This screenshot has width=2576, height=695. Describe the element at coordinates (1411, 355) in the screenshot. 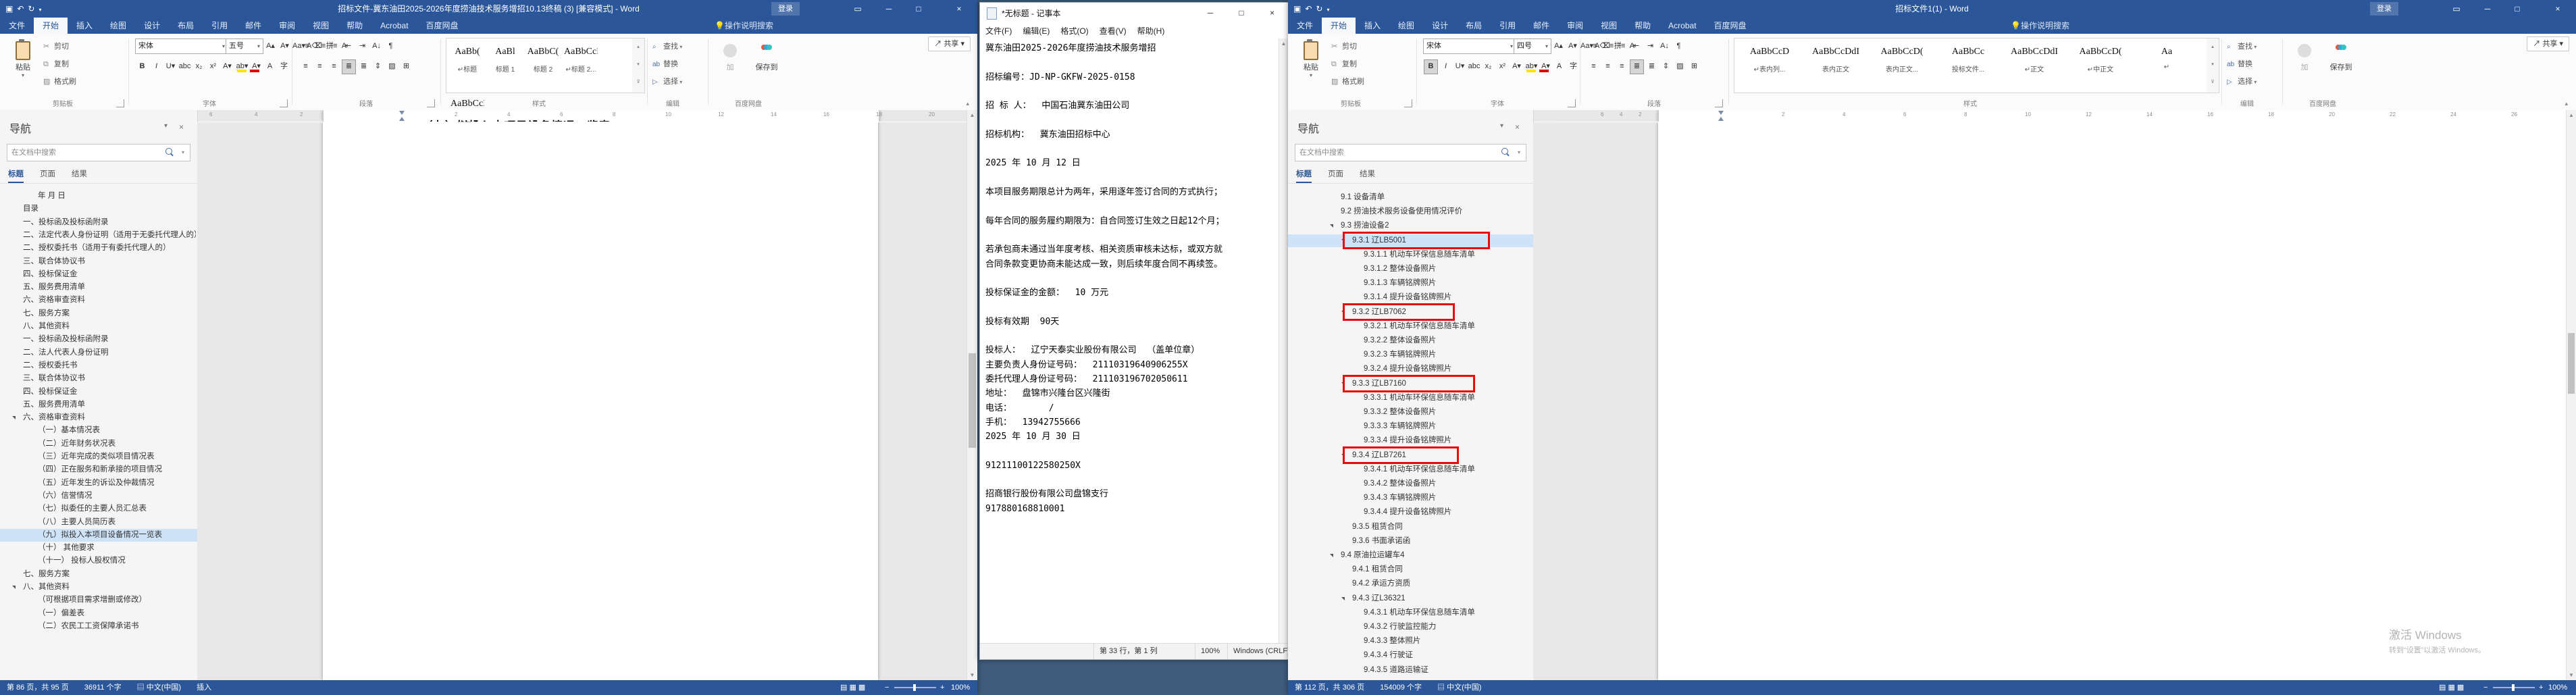

I see `nav-item: 9.3.2.3 车辆铭牌照片` at that location.